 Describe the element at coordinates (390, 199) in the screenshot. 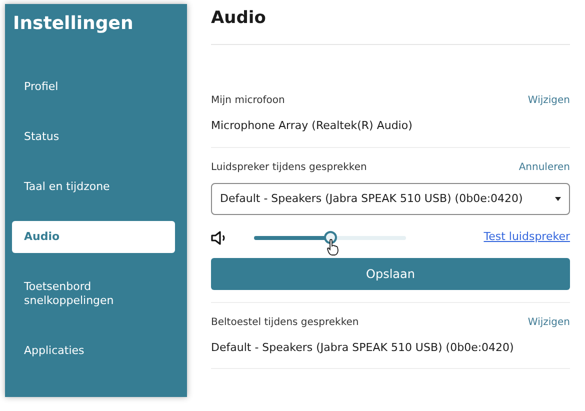

I see `speaker-select: Default - Speakers (Jabra SPEAK 510 USB) (0b0e:0420)` at that location.